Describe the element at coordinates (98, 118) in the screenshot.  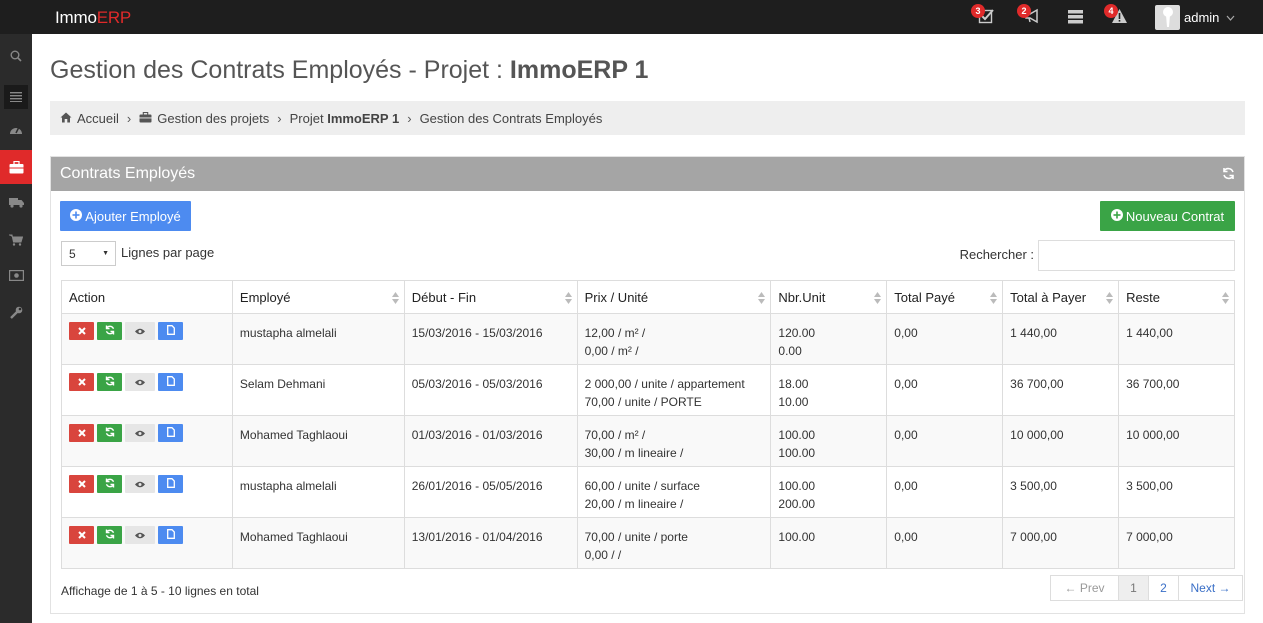
I see `breadcrumb-home-label: Accueil` at that location.